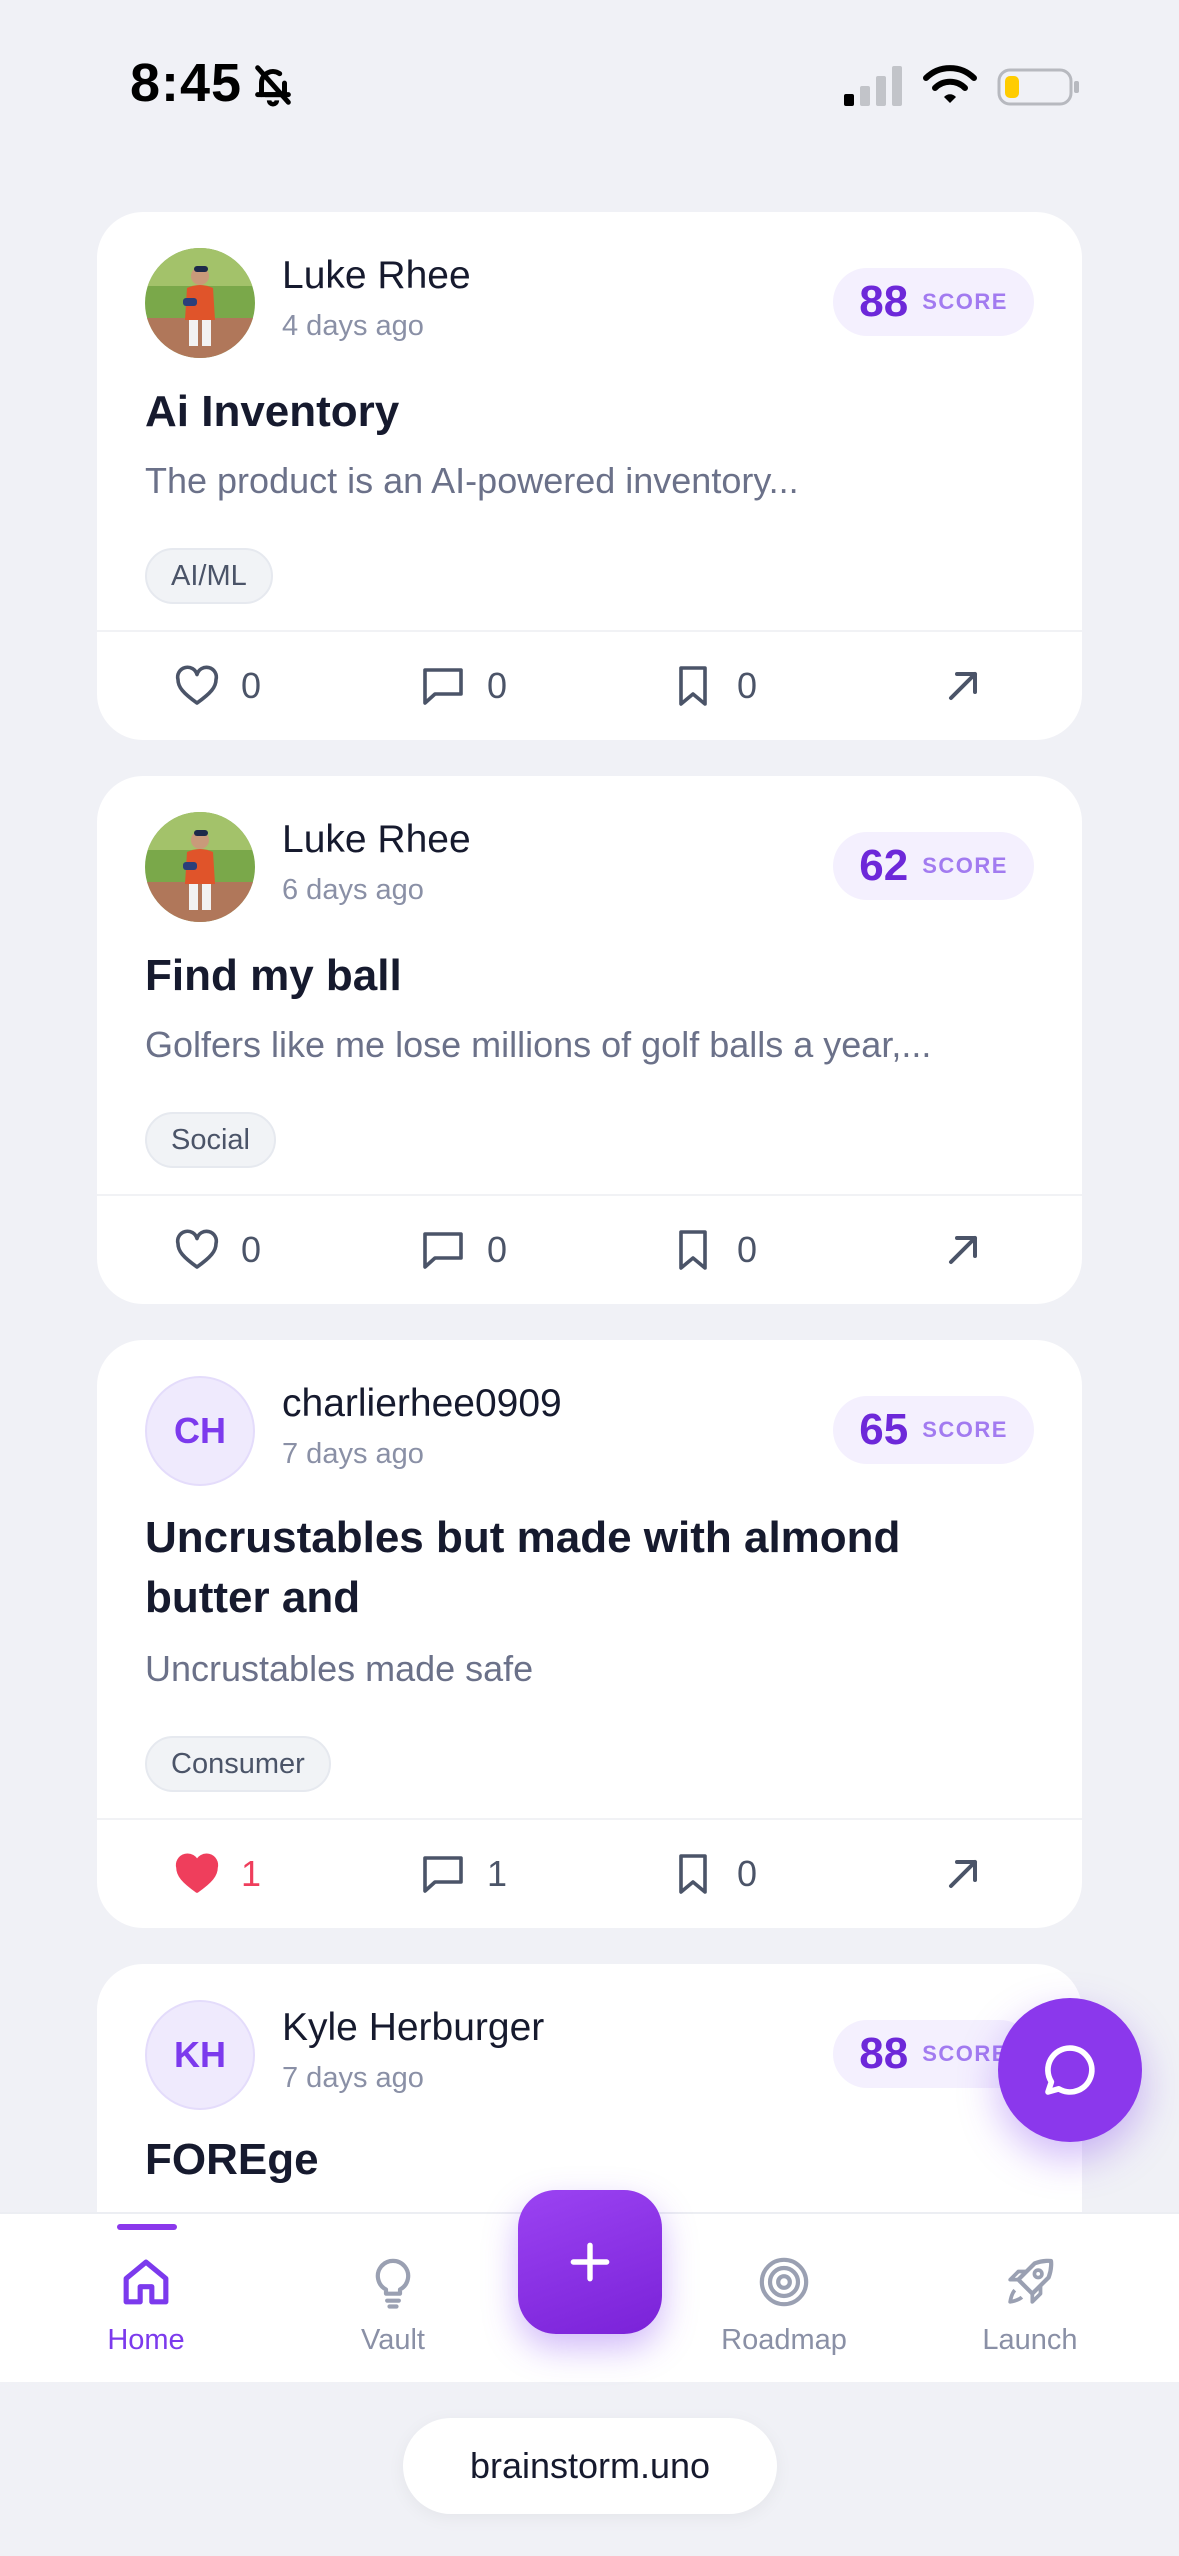 Image resolution: width=1179 pixels, height=2556 pixels. Describe the element at coordinates (1031, 2281) in the screenshot. I see `rocket-icon` at that location.